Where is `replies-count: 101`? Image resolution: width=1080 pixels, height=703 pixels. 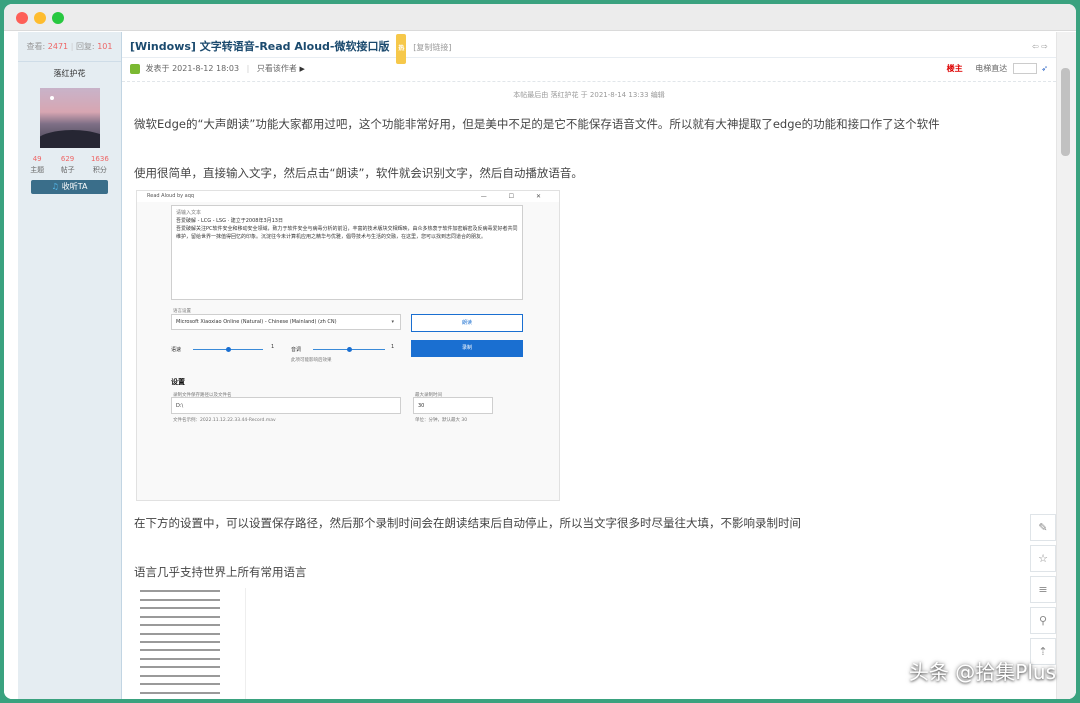
replies-count: 101 is located at coordinates (105, 46).